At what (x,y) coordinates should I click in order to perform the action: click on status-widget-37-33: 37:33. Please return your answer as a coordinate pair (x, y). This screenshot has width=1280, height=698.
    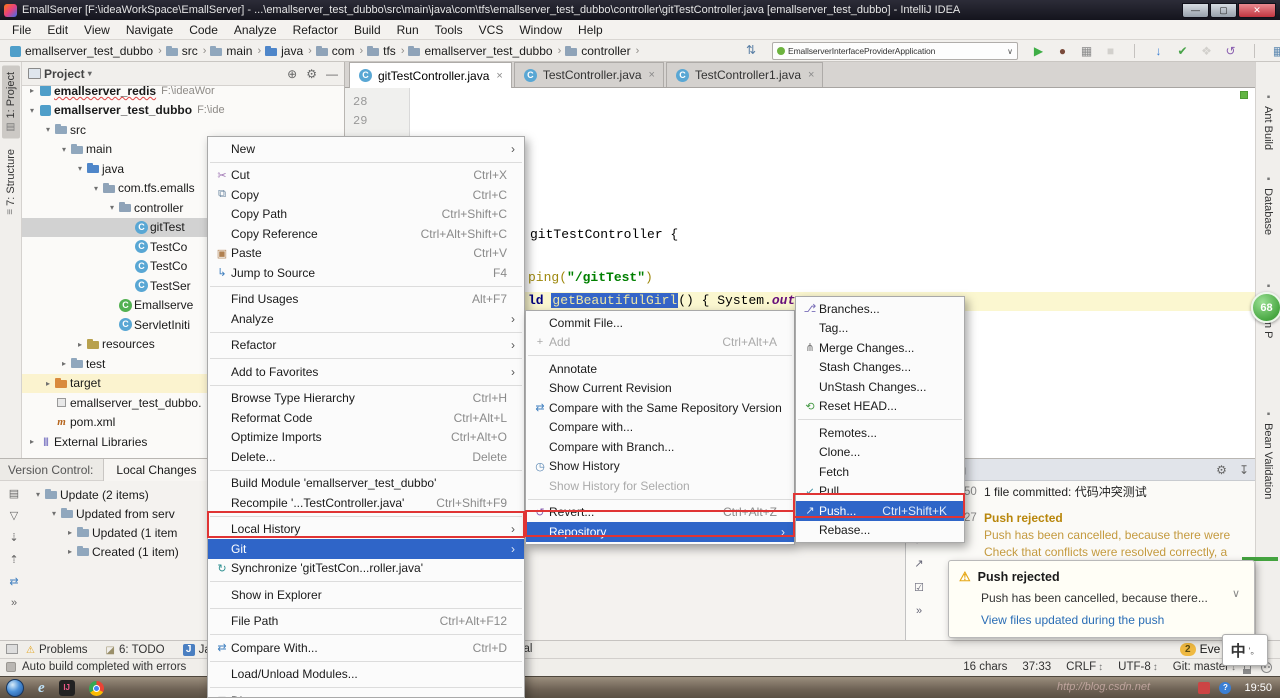
    Looking at the image, I should click on (1036, 667).